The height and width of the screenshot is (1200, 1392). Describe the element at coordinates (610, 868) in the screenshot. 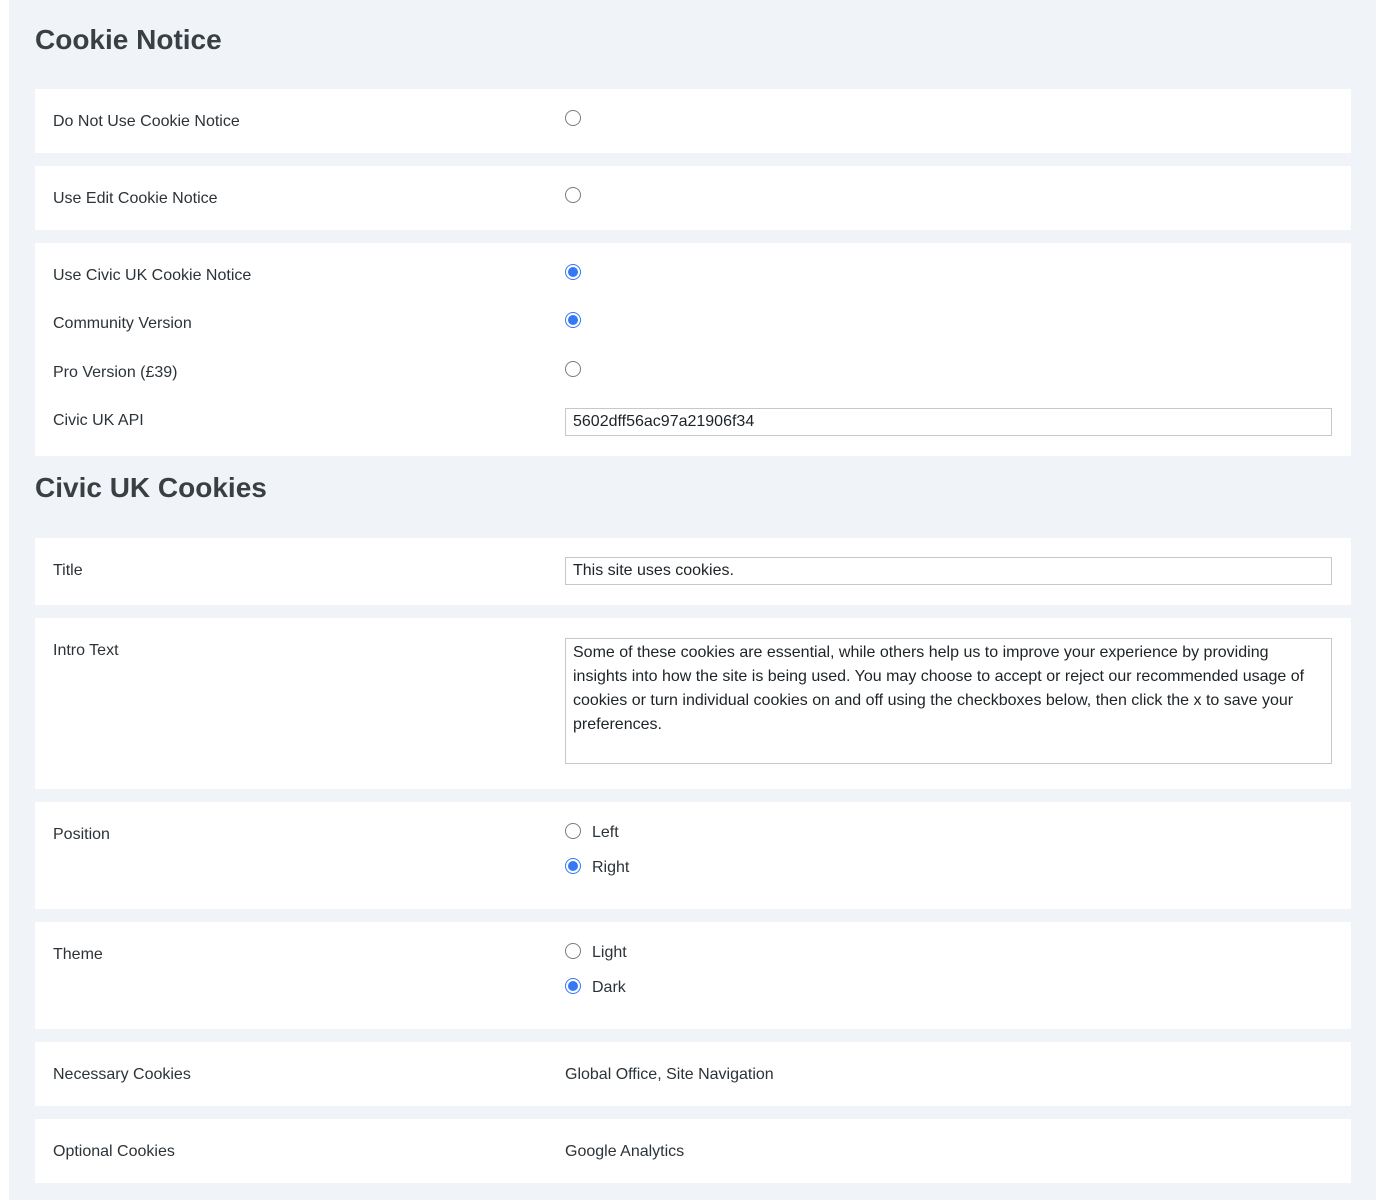

I see `position-right-label: Right` at that location.